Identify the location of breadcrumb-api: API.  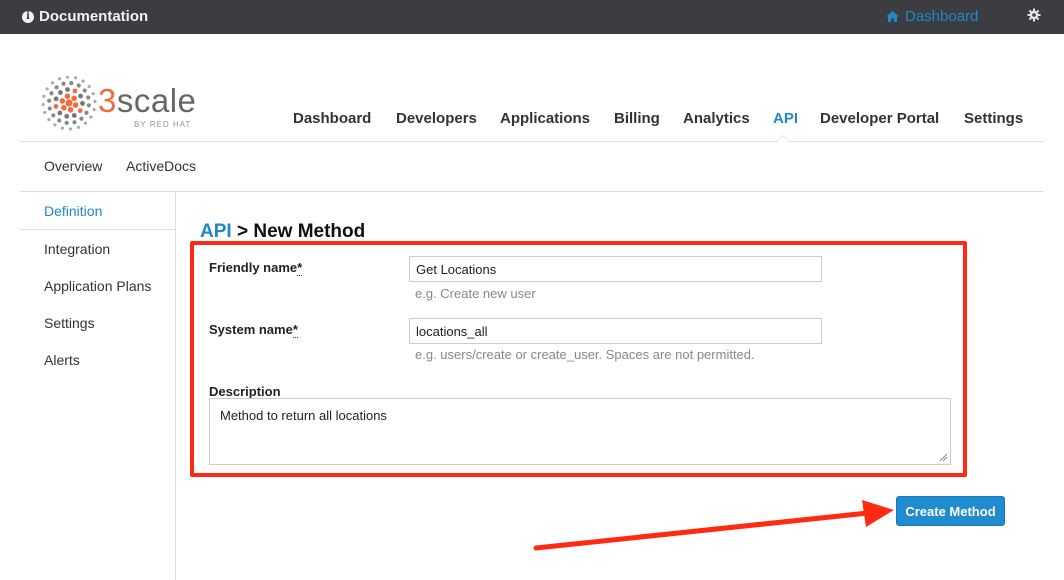
(216, 231).